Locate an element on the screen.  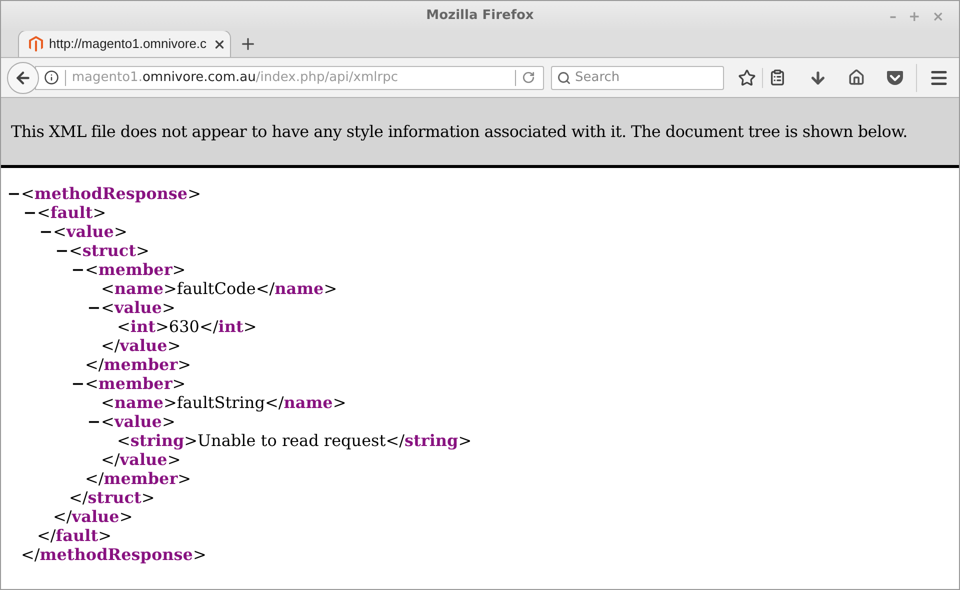
xml-line: </fault> is located at coordinates (74, 535).